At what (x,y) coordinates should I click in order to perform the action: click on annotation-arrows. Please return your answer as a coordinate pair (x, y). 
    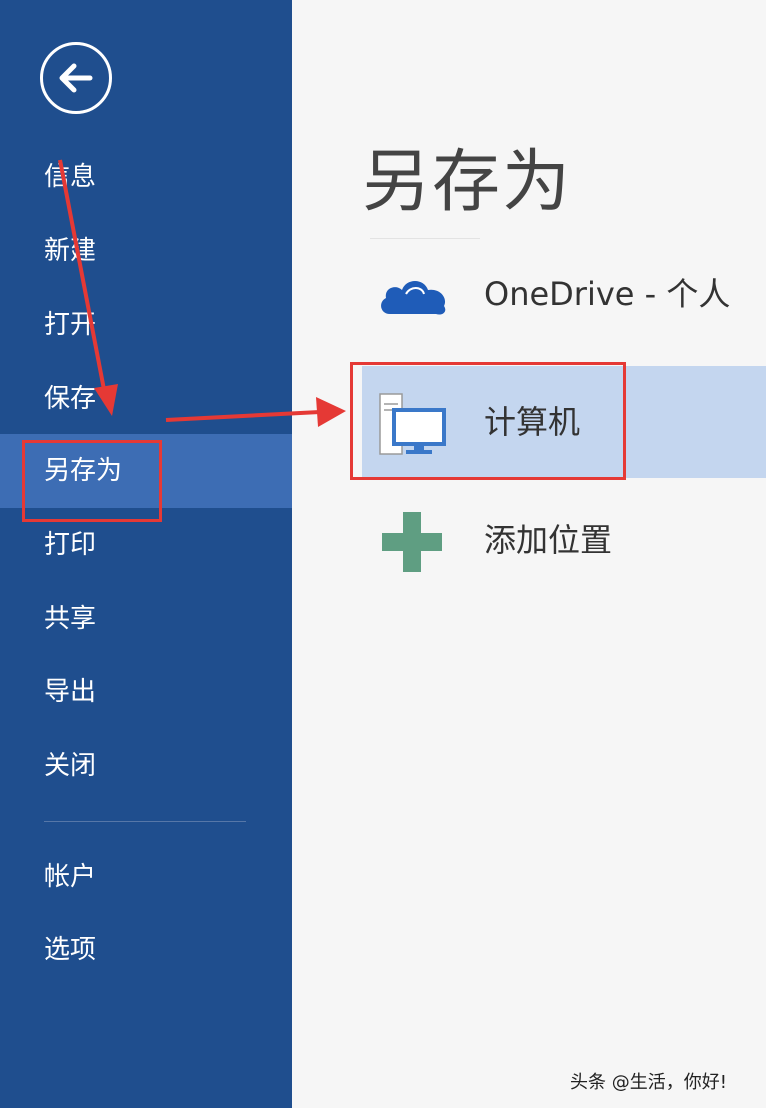
    Looking at the image, I should click on (202, 293).